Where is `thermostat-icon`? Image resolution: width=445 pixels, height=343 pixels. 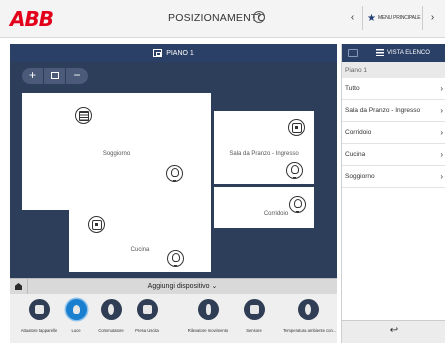
thermostat-icon is located at coordinates (308, 309).